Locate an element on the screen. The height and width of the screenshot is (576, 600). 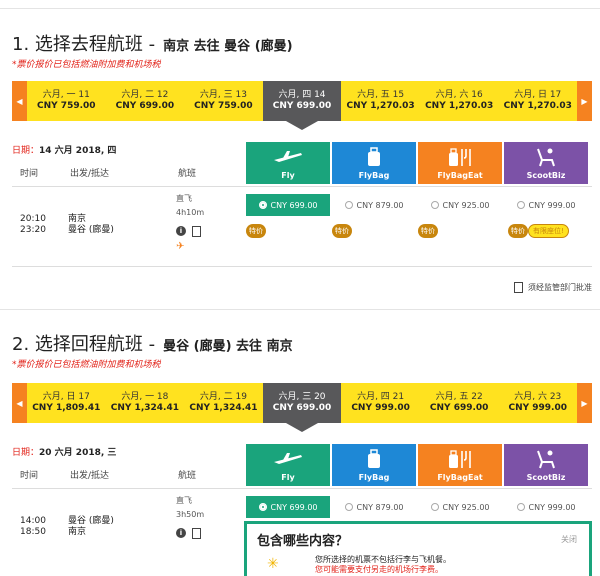
inbound-date-cell: 六月, 五 22 CNY 699.00 is located at coordinates (459, 403).